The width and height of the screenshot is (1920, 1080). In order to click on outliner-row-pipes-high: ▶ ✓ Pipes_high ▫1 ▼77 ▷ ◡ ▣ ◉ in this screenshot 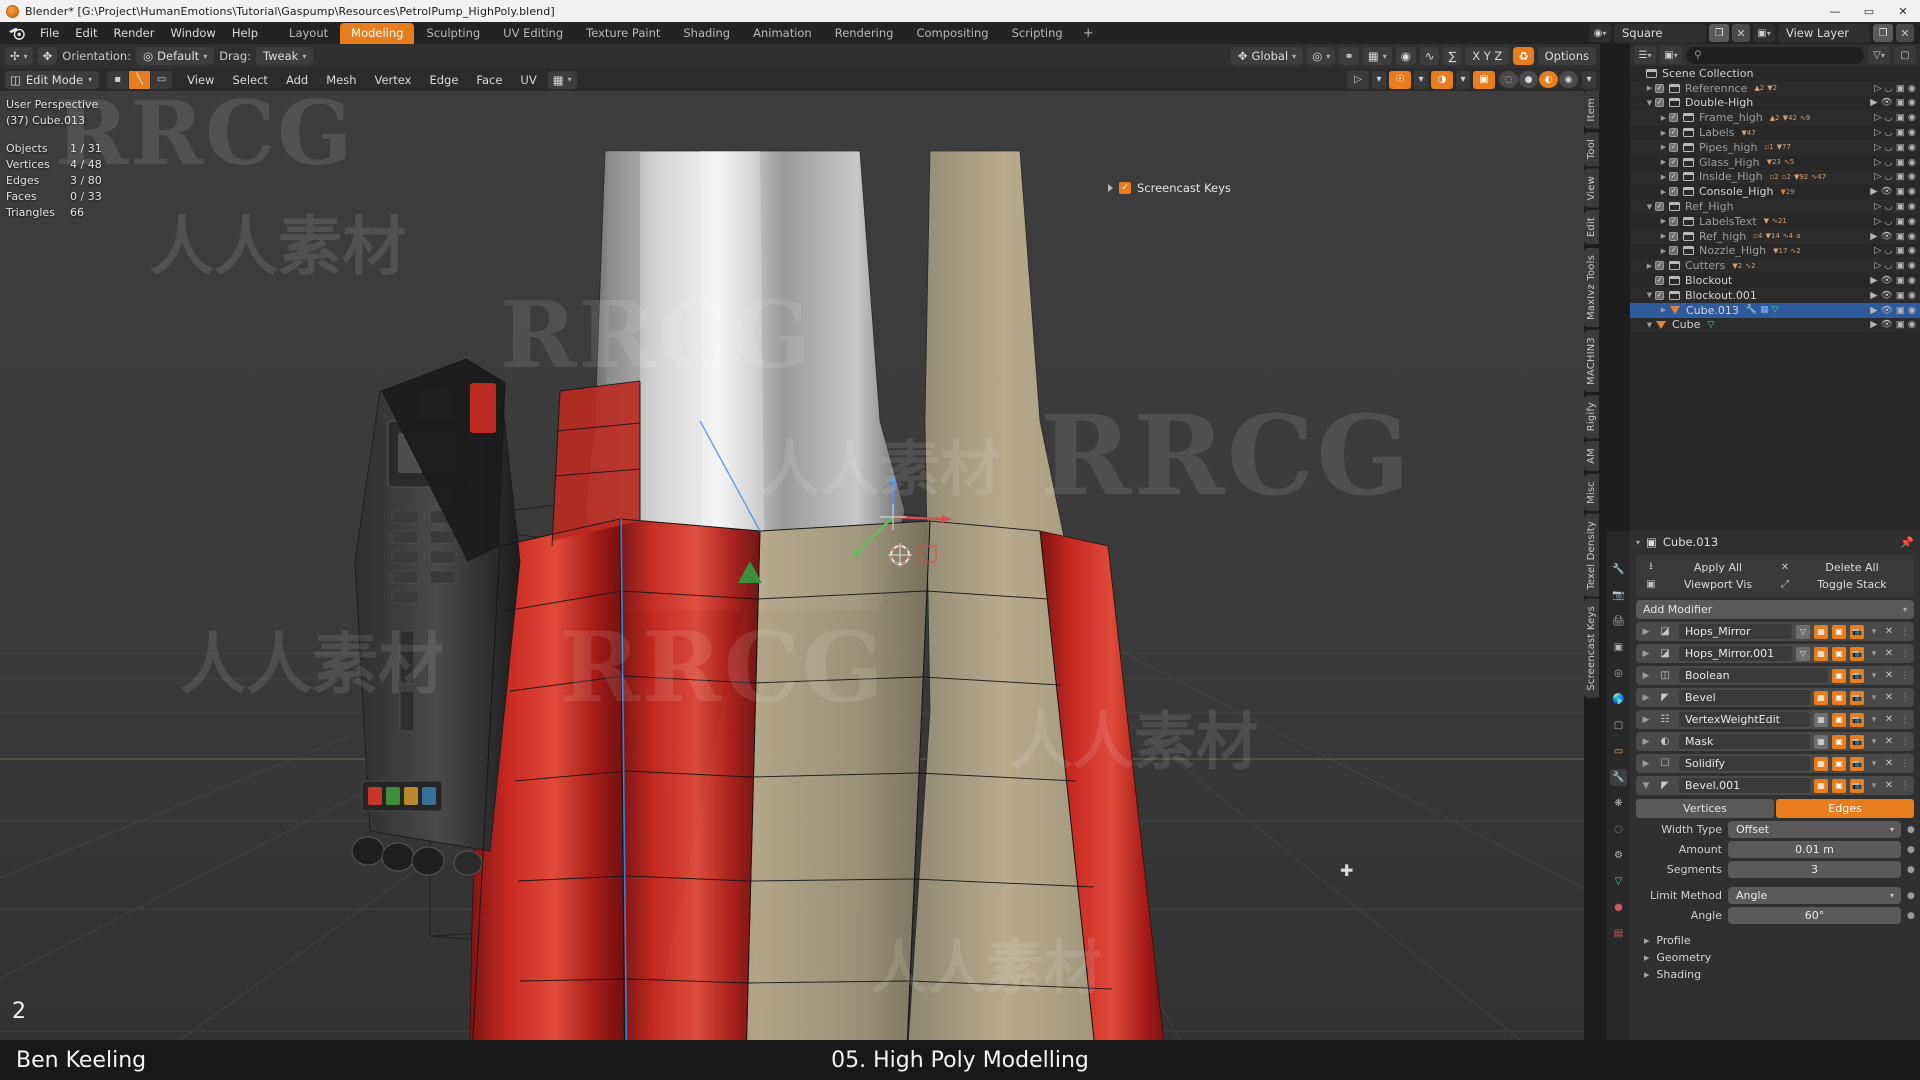, I will do `click(1775, 147)`.